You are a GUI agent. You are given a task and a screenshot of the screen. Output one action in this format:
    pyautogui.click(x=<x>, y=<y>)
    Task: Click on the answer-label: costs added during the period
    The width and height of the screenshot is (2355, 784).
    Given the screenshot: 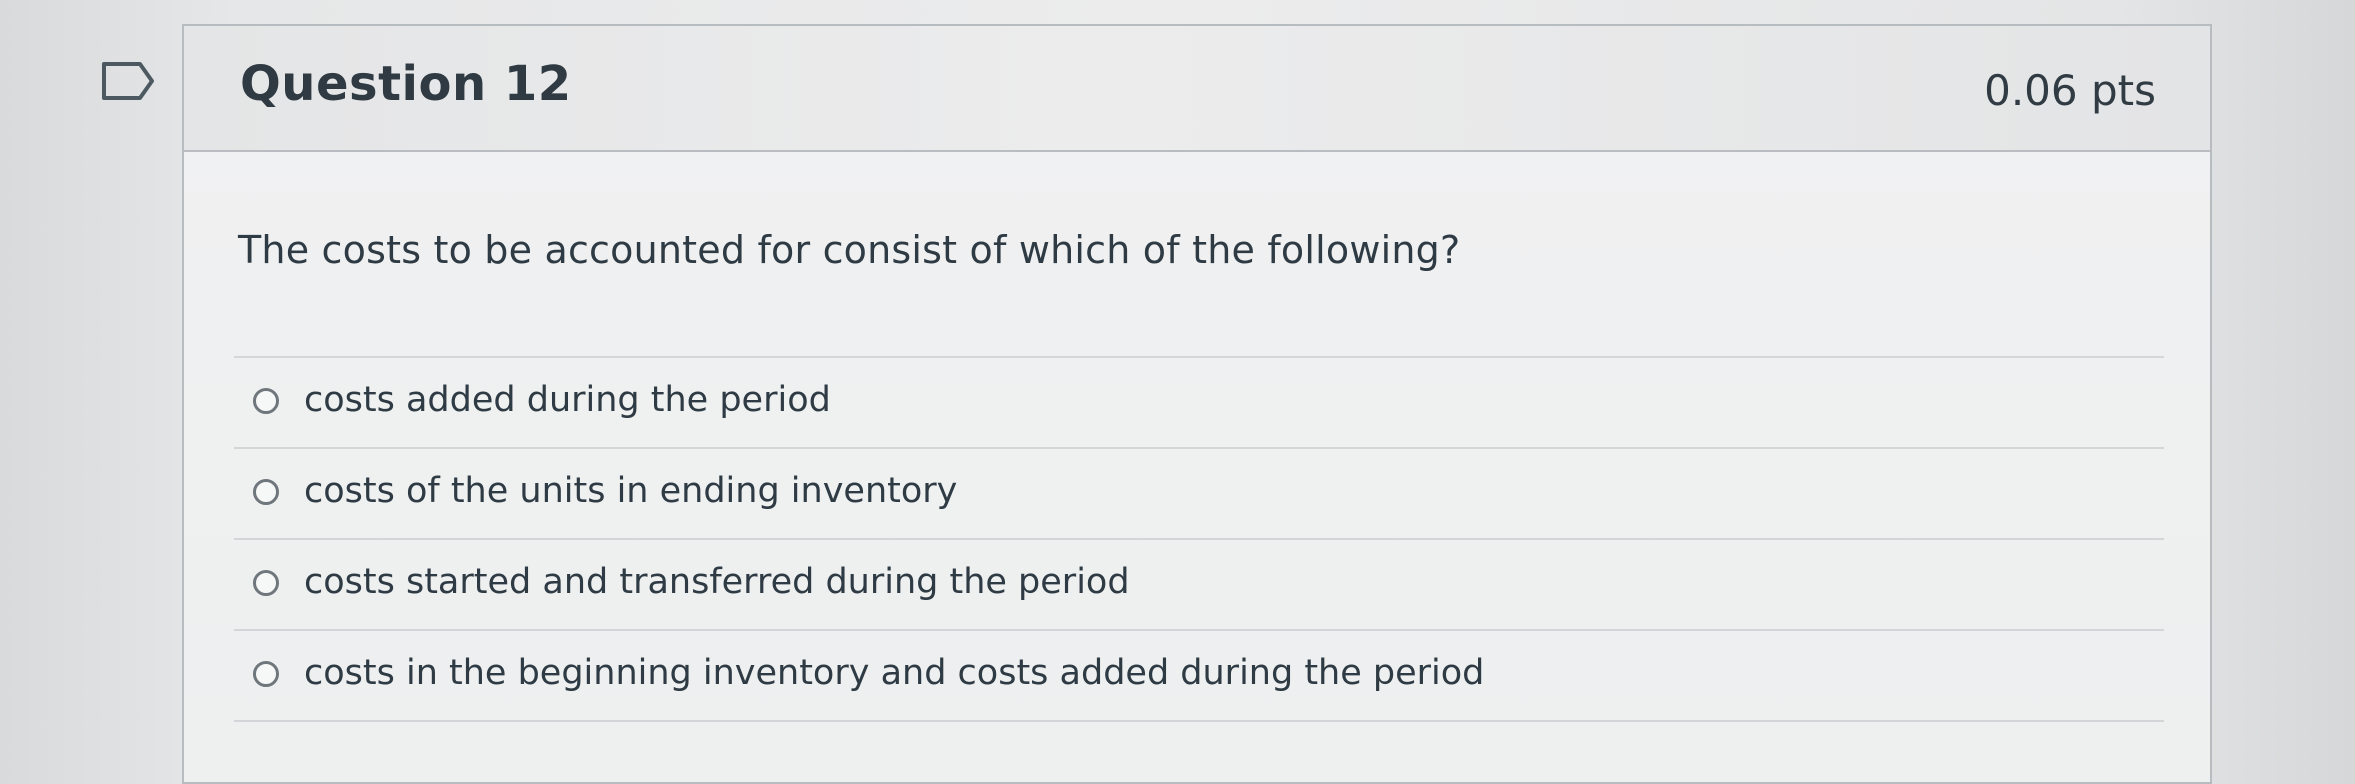 What is the action you would take?
    pyautogui.click(x=567, y=400)
    